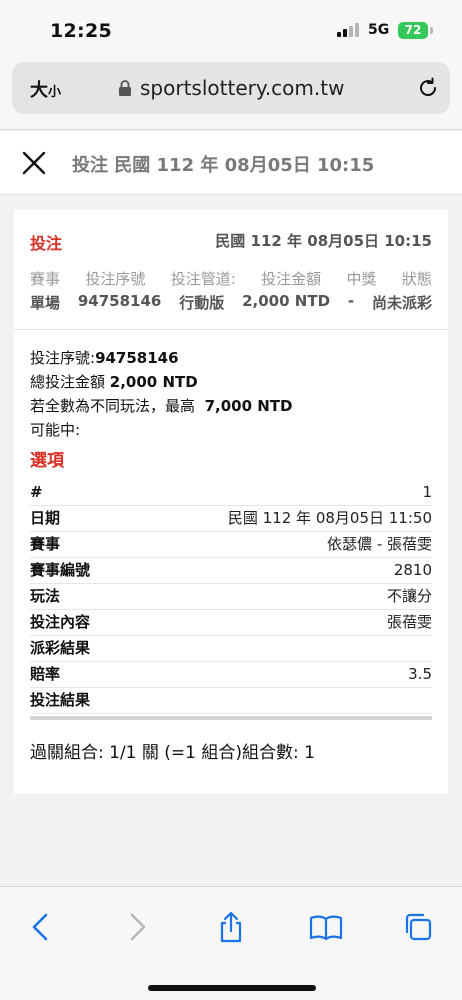 The height and width of the screenshot is (1000, 462). What do you see at coordinates (361, 279) in the screenshot?
I see `summary-header: 中獎` at bounding box center [361, 279].